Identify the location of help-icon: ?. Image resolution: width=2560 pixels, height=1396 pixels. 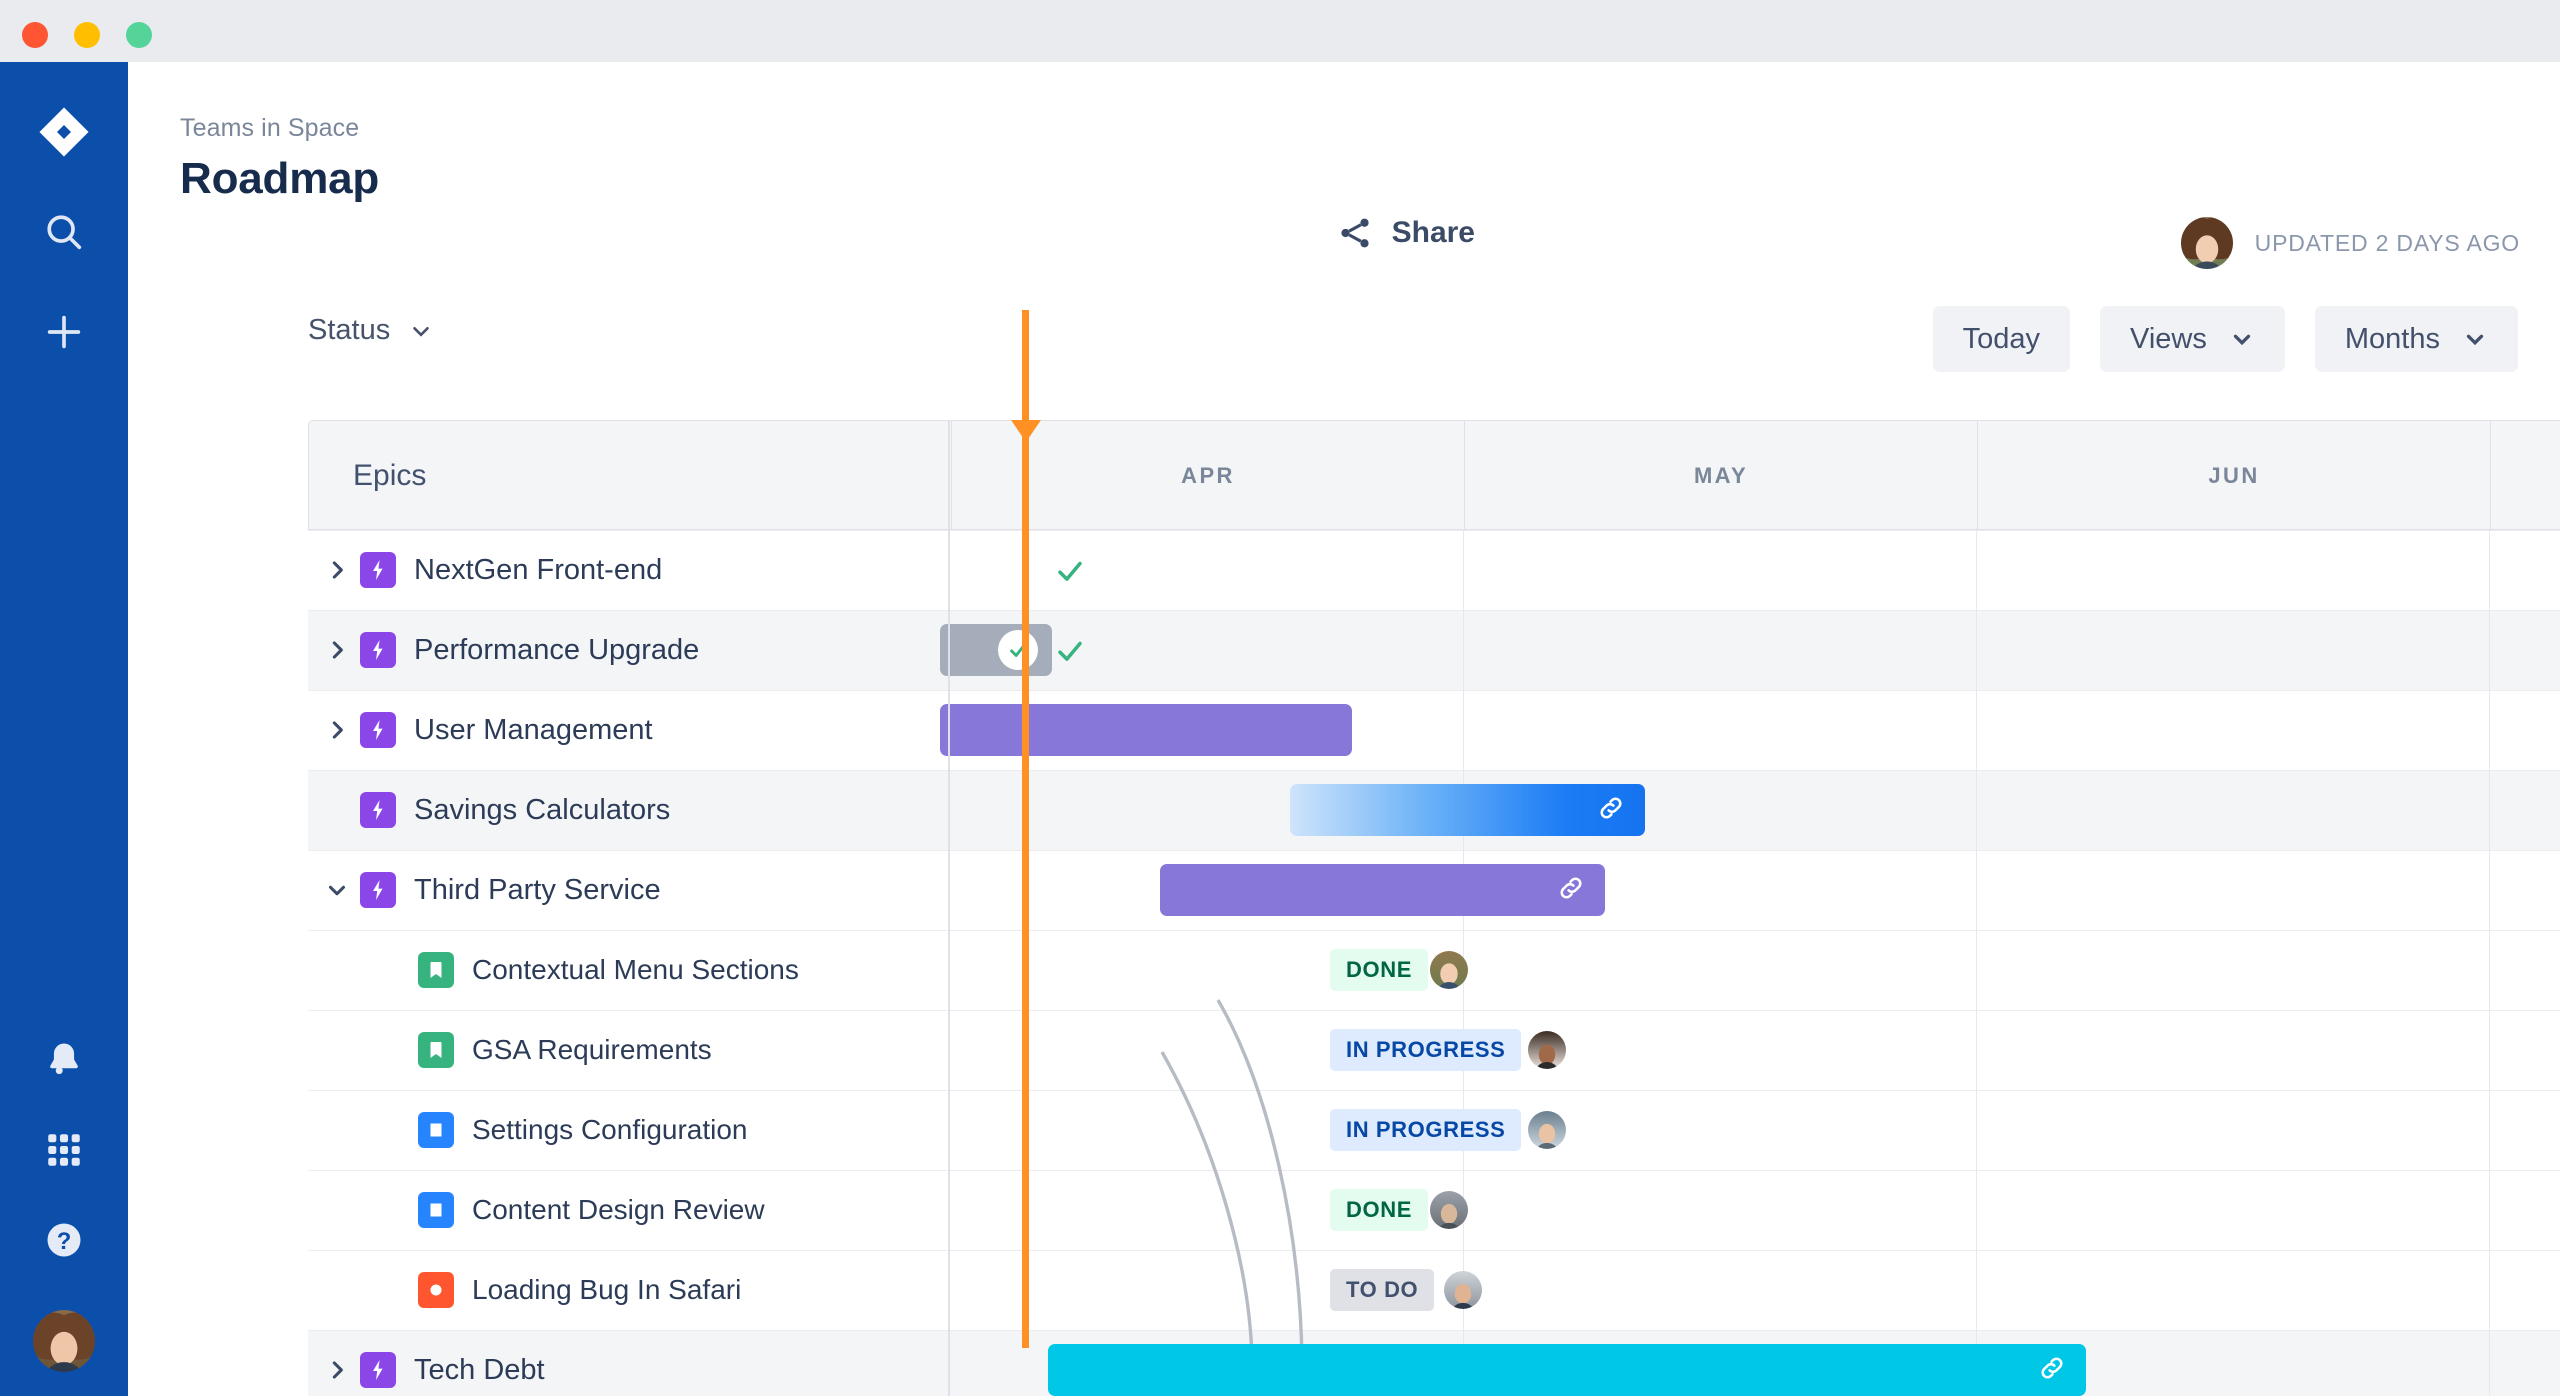
(64, 1240).